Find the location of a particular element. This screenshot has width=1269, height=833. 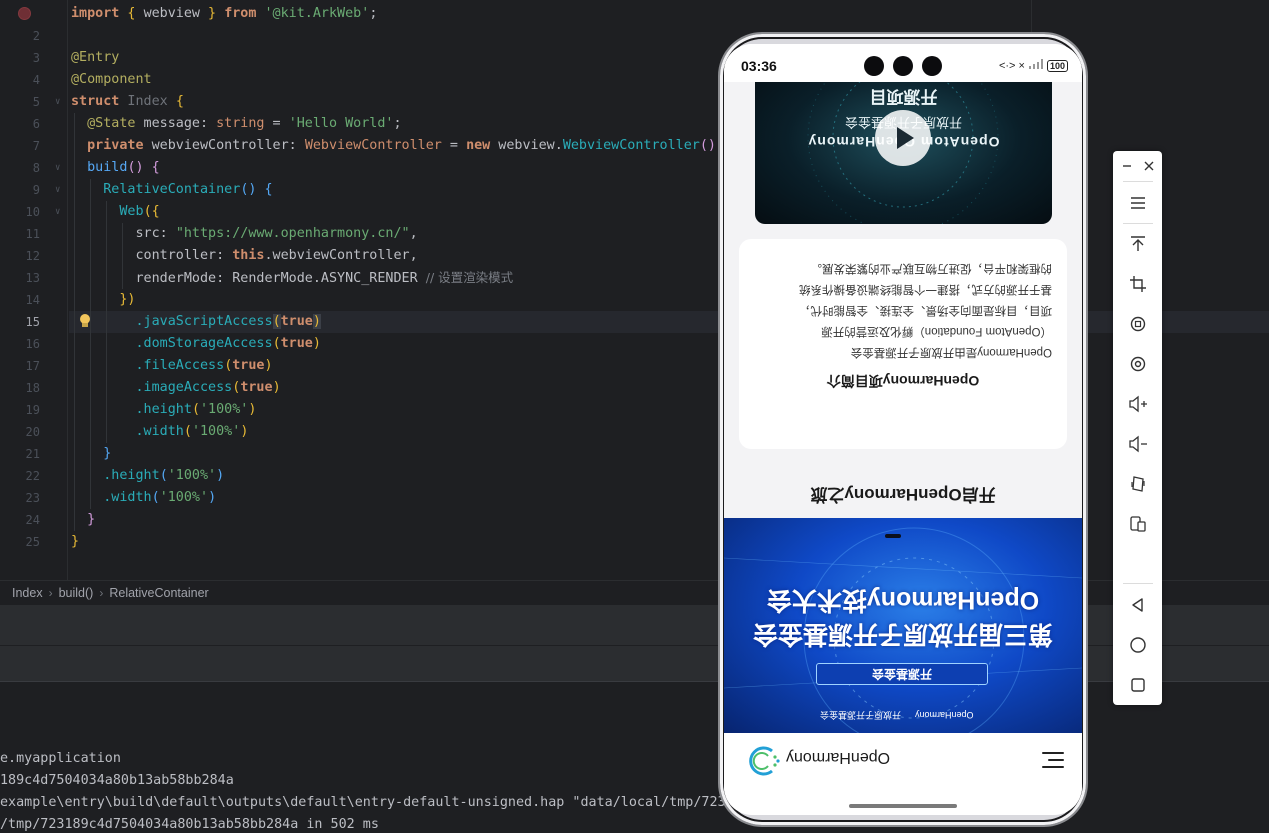

recents-icon is located at coordinates (1138, 685).